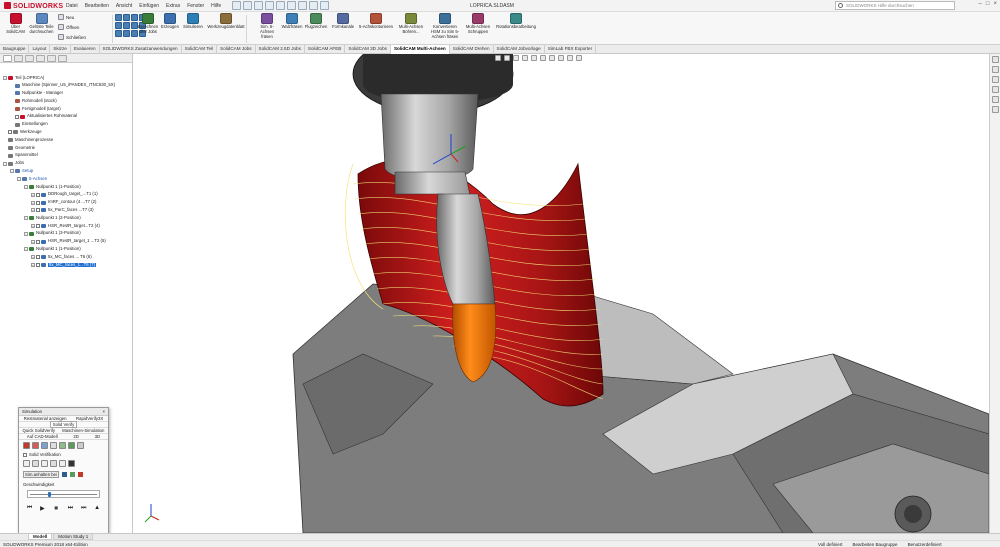 This screenshot has height=547, width=1000. What do you see at coordinates (62, 58) in the screenshot?
I see `solidcam-tab-icon` at bounding box center [62, 58].